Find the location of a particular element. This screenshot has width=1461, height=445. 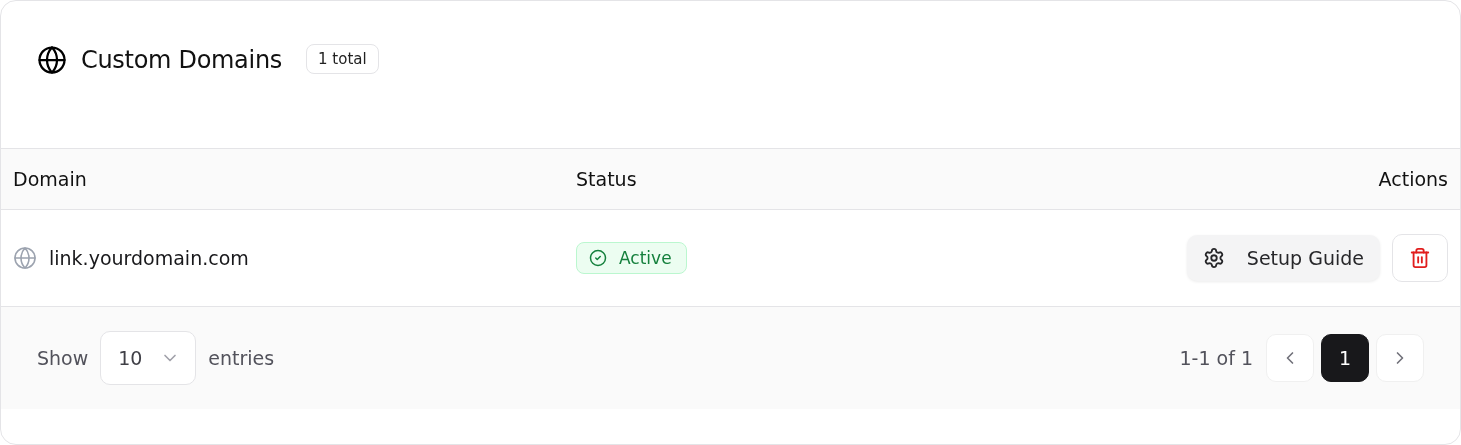

page-button: 1 is located at coordinates (1345, 358).